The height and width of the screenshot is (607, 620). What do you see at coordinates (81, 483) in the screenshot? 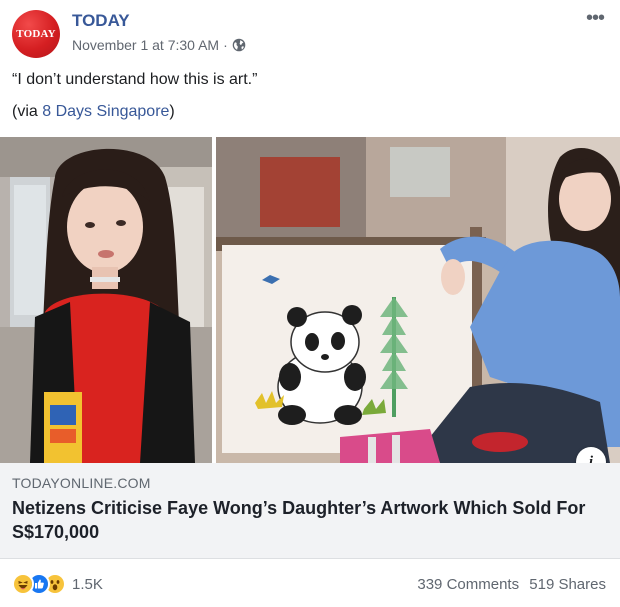
I see `link-domain: TODAYONLINE.COM` at bounding box center [81, 483].